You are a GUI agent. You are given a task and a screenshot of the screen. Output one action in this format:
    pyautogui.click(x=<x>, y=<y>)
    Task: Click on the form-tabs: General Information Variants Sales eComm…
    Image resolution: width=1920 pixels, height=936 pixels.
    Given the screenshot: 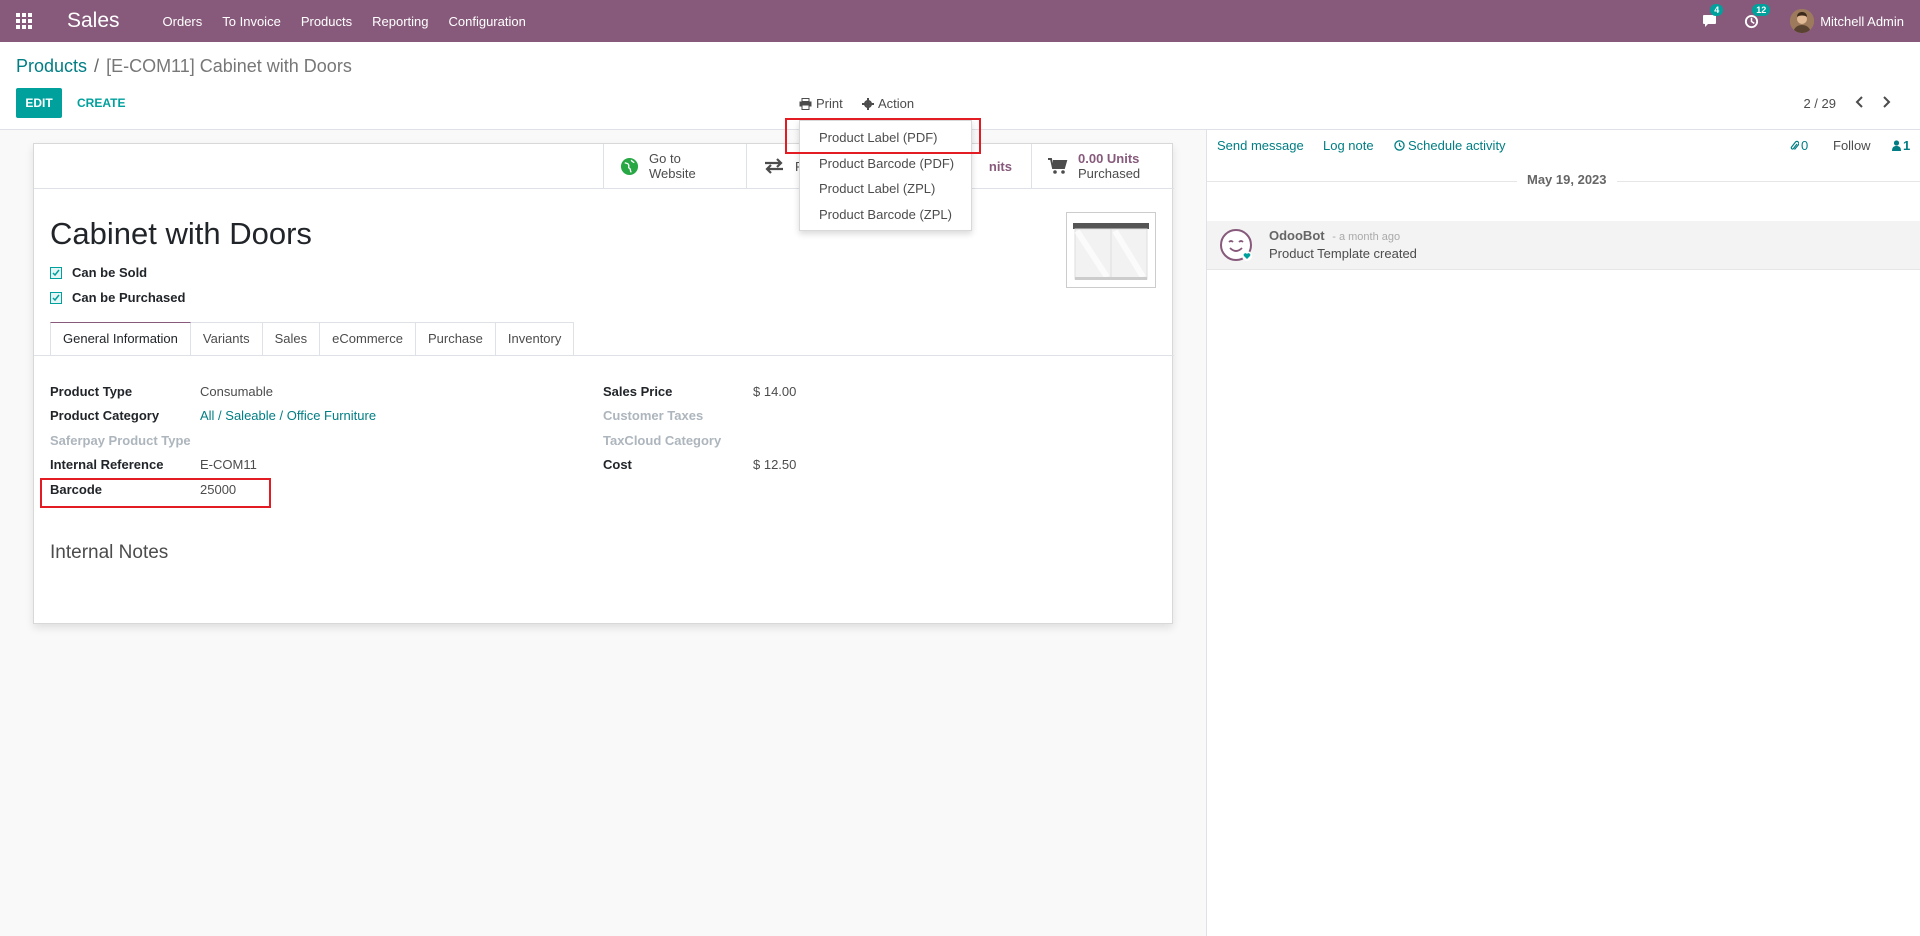 What is the action you would take?
    pyautogui.click(x=312, y=339)
    